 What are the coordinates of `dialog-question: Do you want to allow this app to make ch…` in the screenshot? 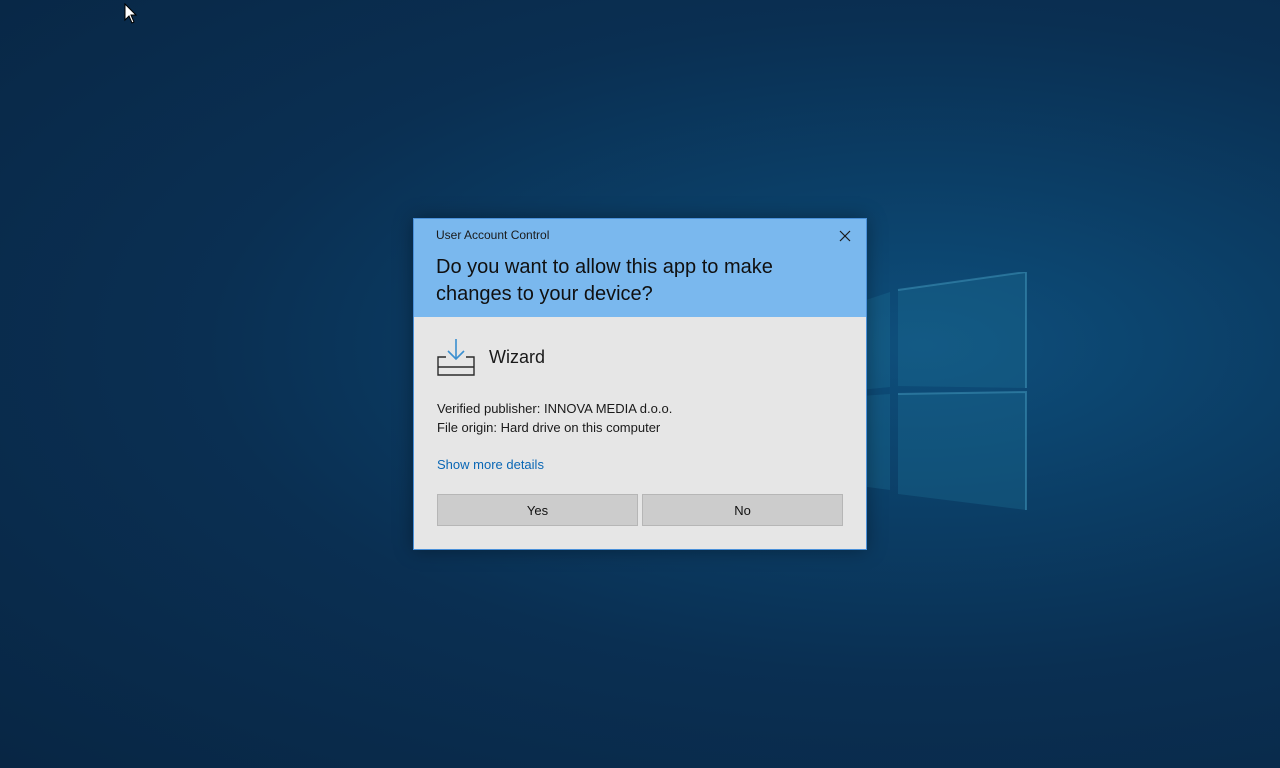 It's located at (604, 280).